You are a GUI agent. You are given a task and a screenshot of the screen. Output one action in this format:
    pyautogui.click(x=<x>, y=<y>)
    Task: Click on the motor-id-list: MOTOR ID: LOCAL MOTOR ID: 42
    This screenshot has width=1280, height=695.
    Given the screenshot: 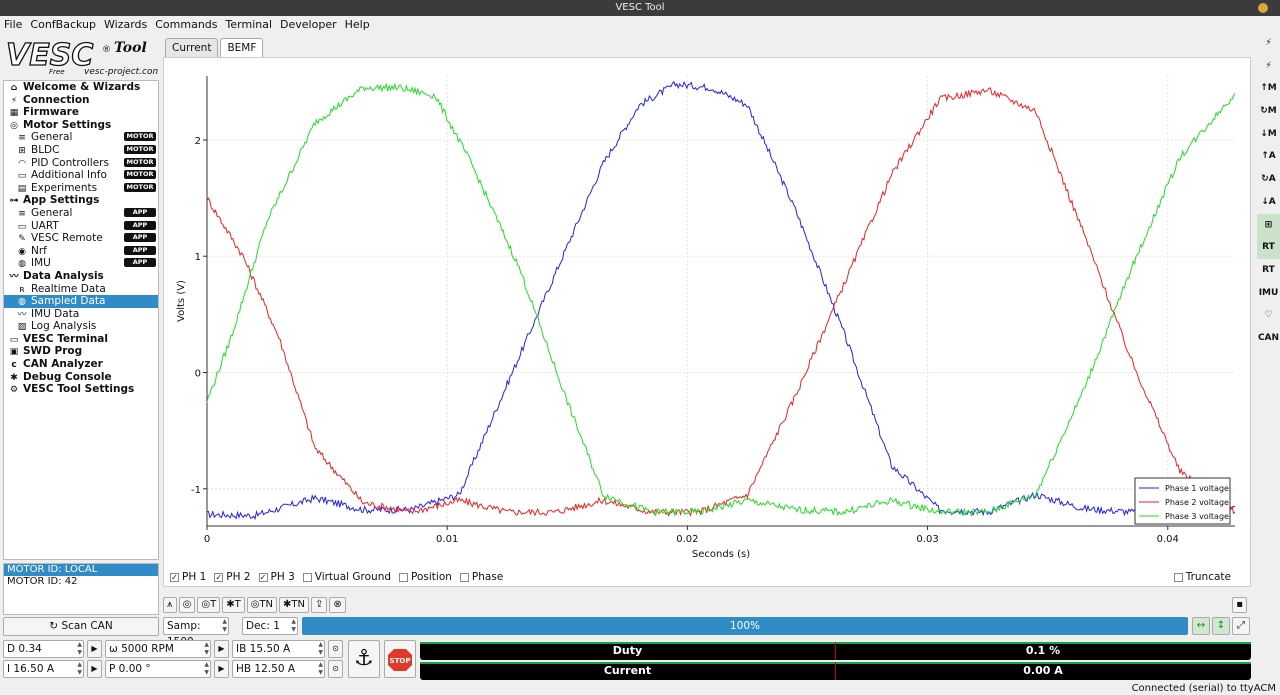 What is the action you would take?
    pyautogui.click(x=81, y=589)
    